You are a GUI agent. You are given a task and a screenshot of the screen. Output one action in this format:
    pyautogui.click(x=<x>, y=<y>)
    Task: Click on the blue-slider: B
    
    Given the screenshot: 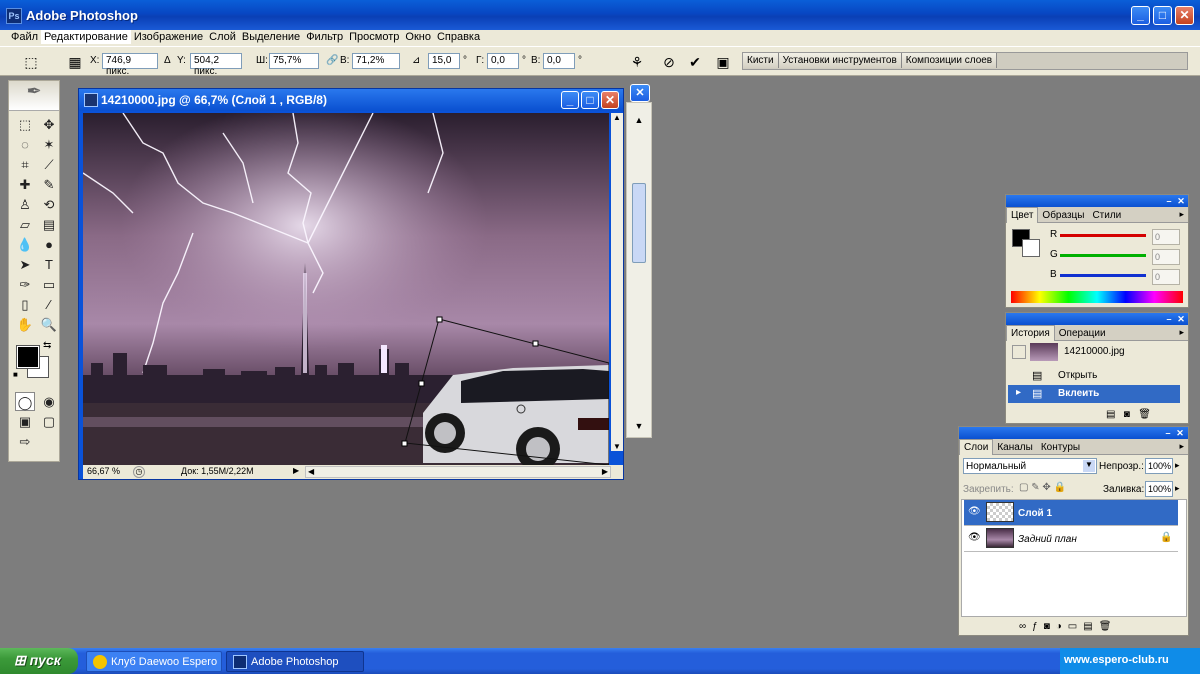 What is the action you would take?
    pyautogui.click(x=1098, y=274)
    